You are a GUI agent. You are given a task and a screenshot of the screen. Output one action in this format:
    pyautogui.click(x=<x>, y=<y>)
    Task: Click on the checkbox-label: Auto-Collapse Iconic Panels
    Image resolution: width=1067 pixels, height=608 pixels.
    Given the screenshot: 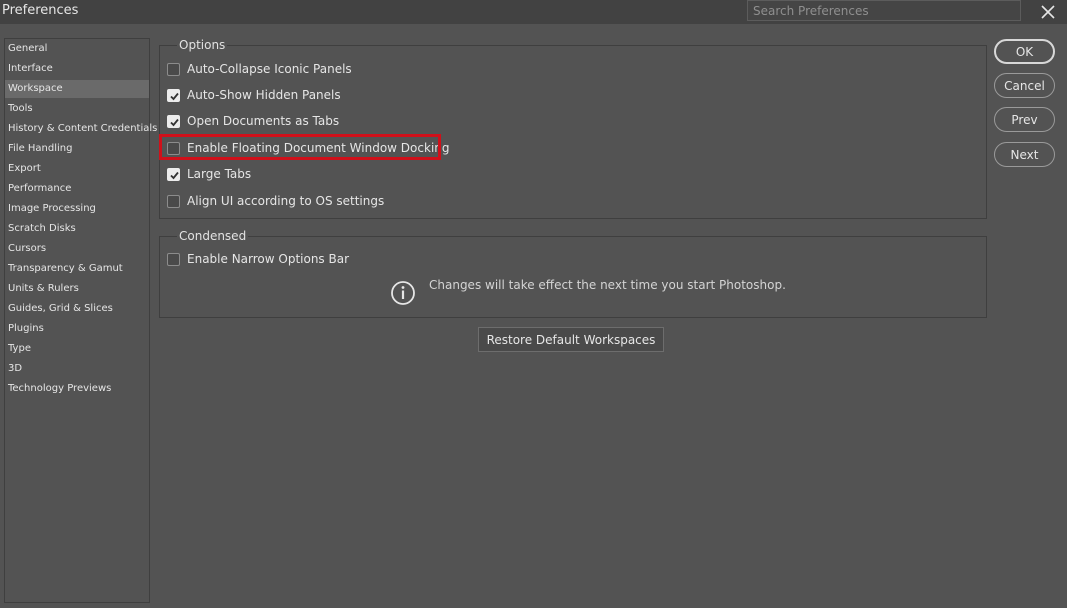 What is the action you would take?
    pyautogui.click(x=269, y=69)
    